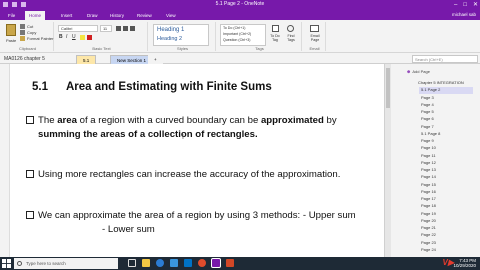 The image size is (480, 270). Describe the element at coordinates (106, 28) in the screenshot. I see `font-size-select: 11` at that location.